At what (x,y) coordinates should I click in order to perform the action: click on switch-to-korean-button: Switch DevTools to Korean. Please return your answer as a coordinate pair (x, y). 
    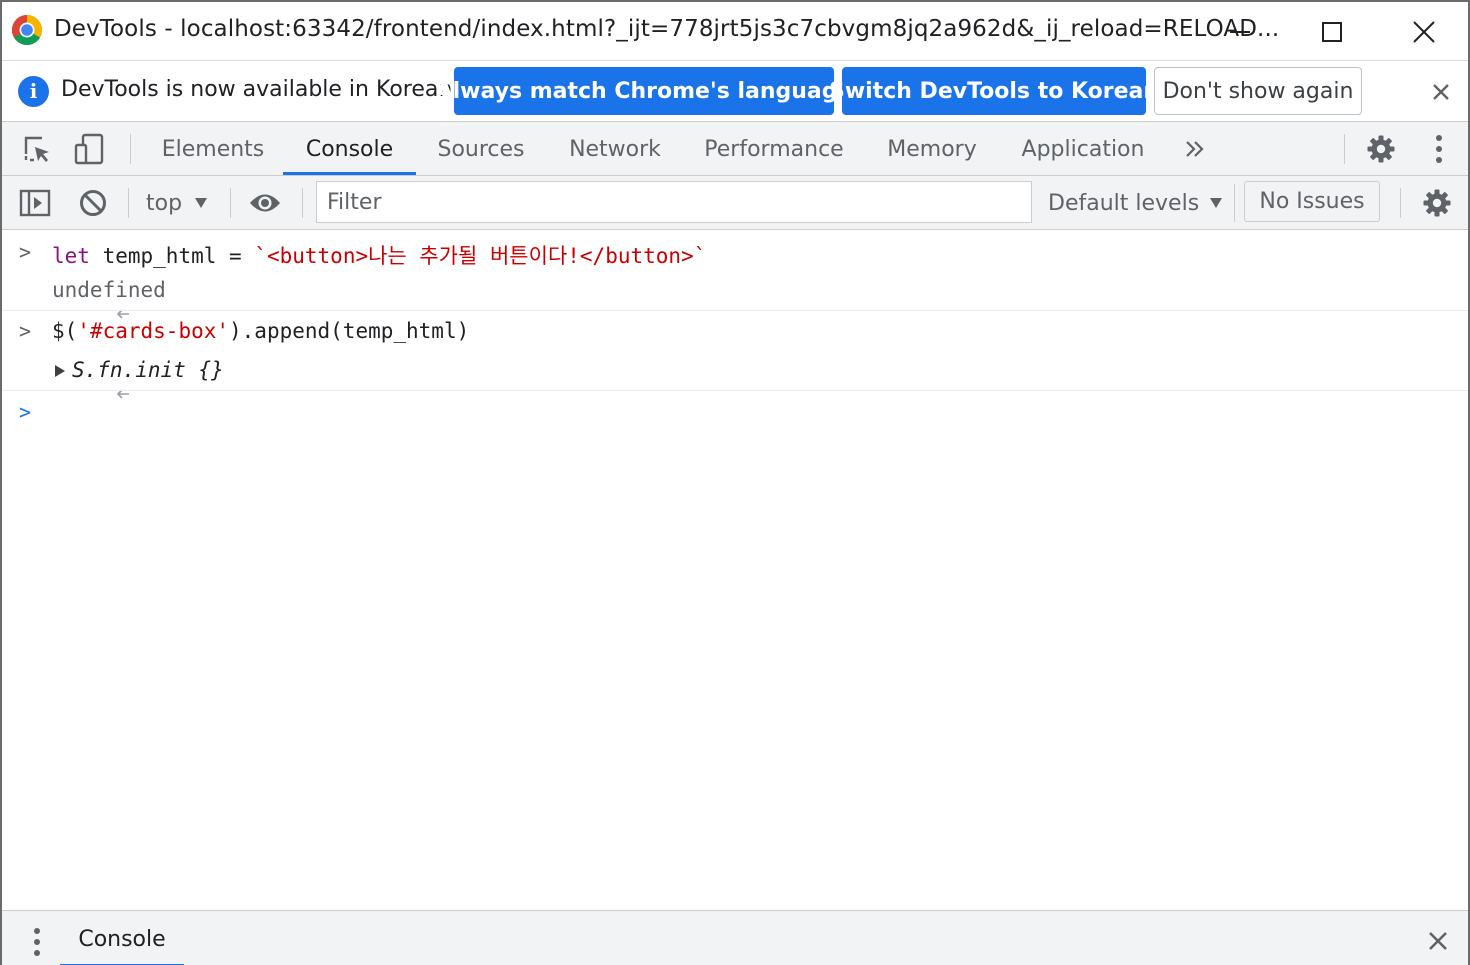
    Looking at the image, I should click on (994, 91).